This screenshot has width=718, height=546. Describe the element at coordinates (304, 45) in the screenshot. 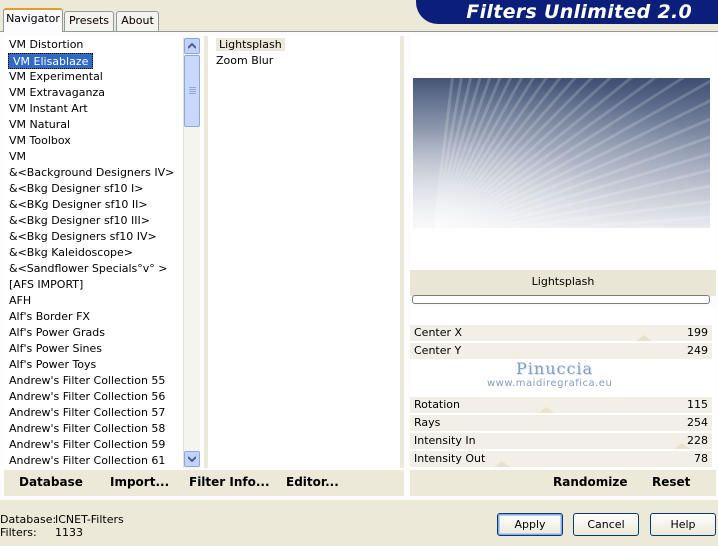

I see `filter-item-lightsplash: Lightsplash` at that location.